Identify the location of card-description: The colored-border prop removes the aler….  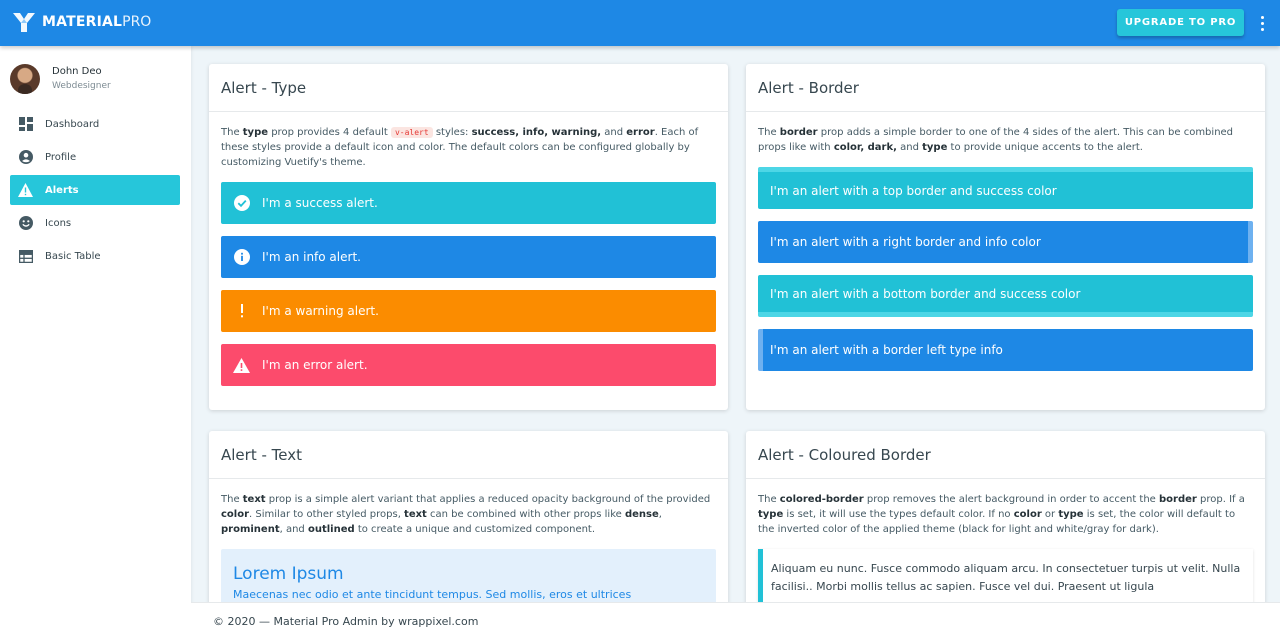
(1001, 514).